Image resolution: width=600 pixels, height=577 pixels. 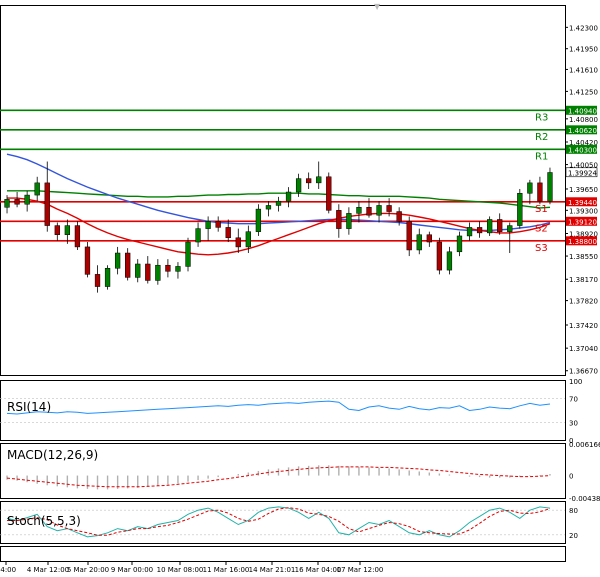 I want to click on time-tick-label: 10 Mar 08:00, so click(x=180, y=570).